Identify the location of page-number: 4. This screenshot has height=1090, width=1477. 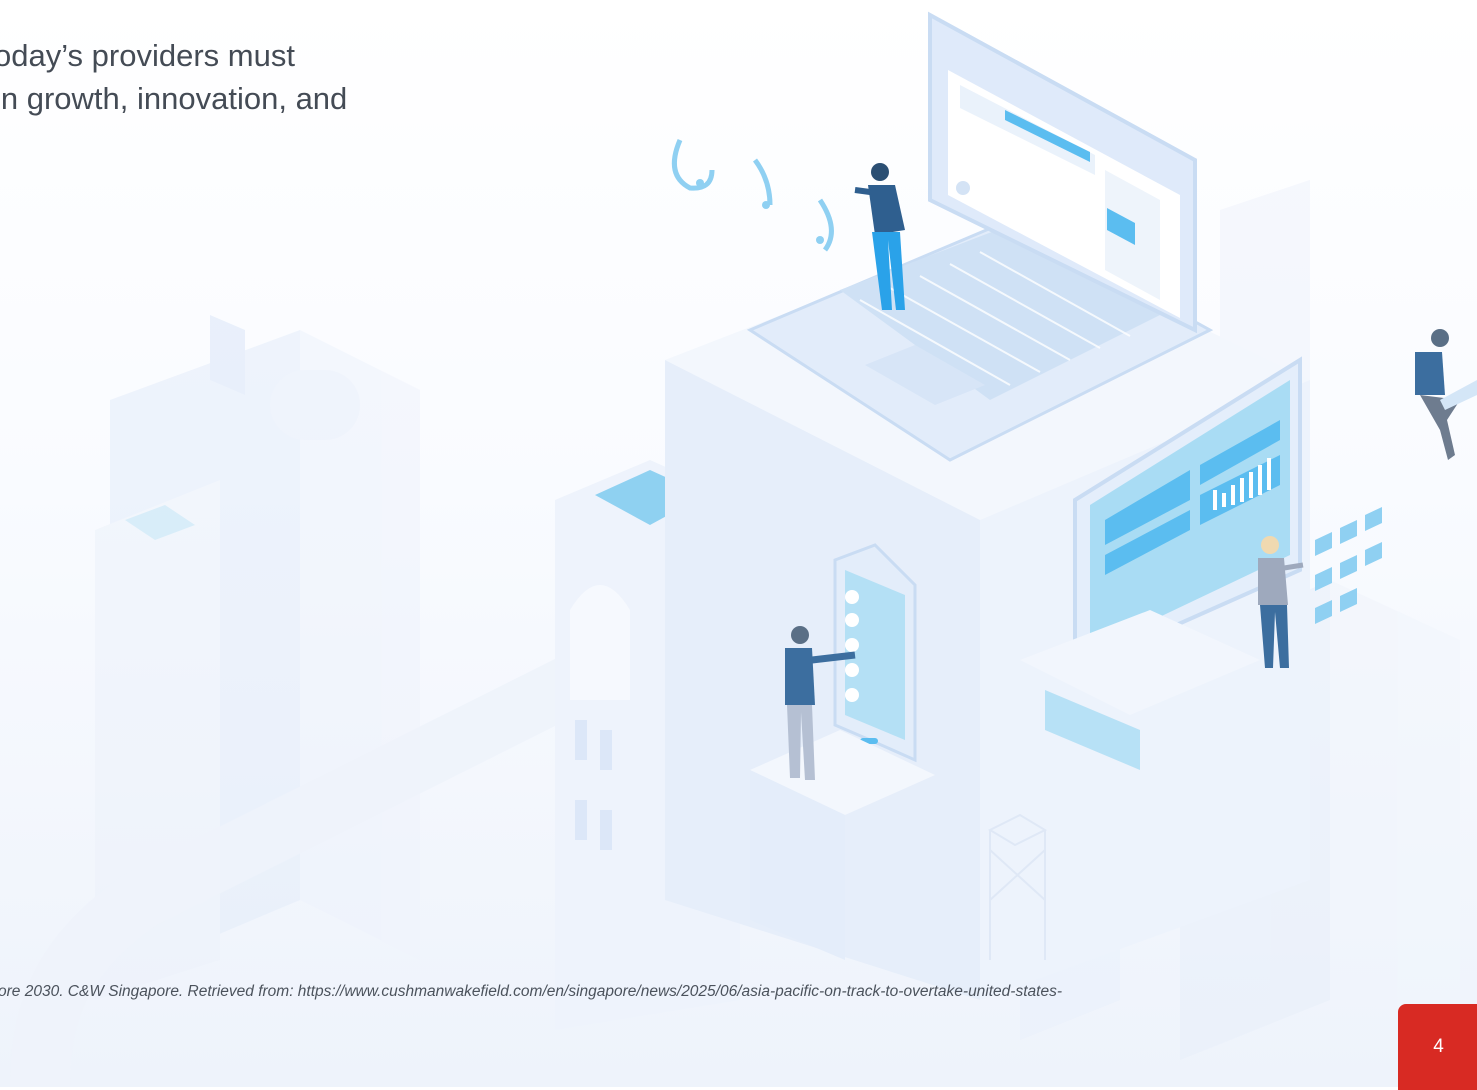
(1438, 1046).